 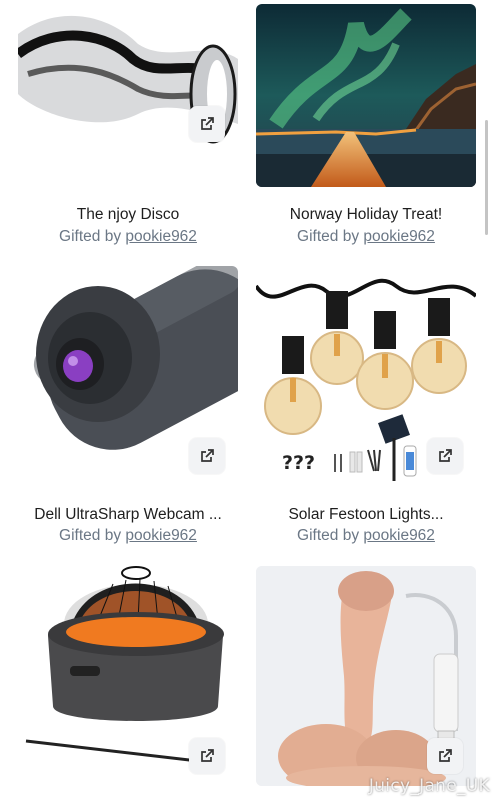 I want to click on gift-image-festoon-lights: ???, so click(x=366, y=376).